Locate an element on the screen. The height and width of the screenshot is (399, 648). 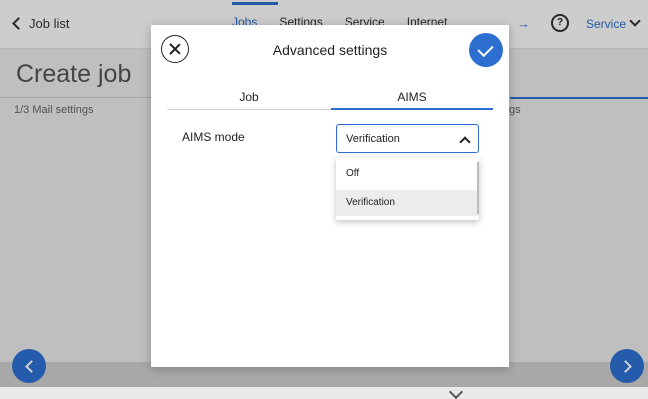
aims-mode-label: AIMS mode is located at coordinates (213, 137).